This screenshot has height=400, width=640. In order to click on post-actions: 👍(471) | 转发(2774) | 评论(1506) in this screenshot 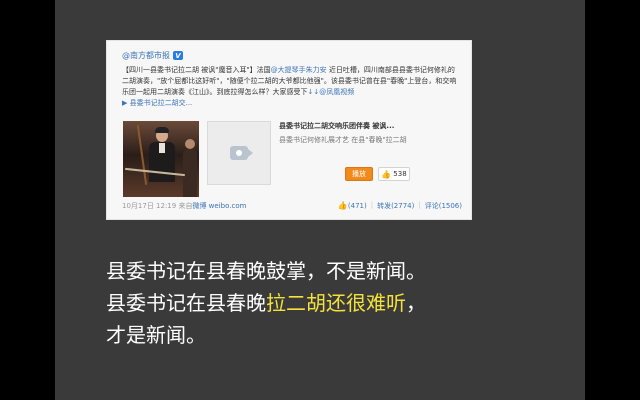, I will do `click(399, 206)`.